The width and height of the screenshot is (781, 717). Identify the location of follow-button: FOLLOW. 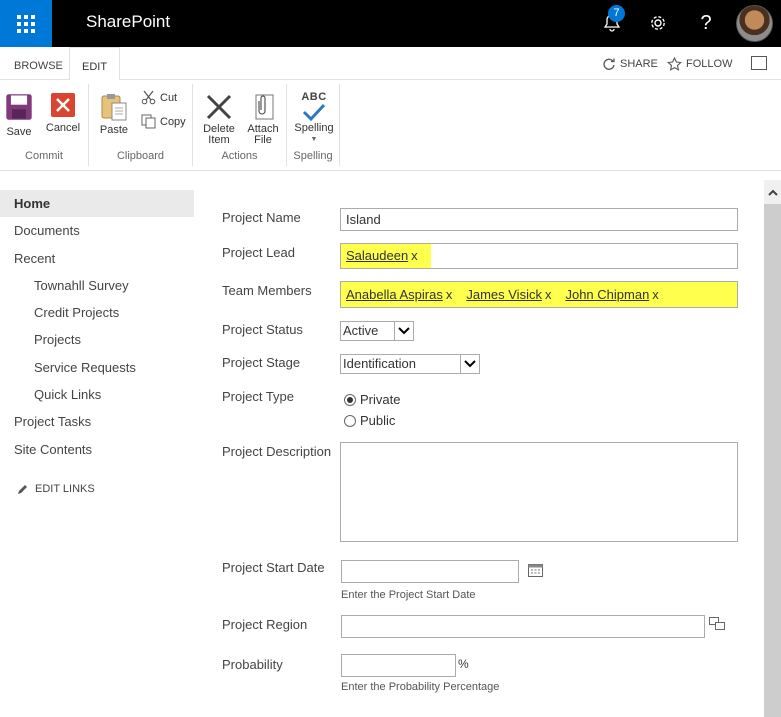
(699, 64).